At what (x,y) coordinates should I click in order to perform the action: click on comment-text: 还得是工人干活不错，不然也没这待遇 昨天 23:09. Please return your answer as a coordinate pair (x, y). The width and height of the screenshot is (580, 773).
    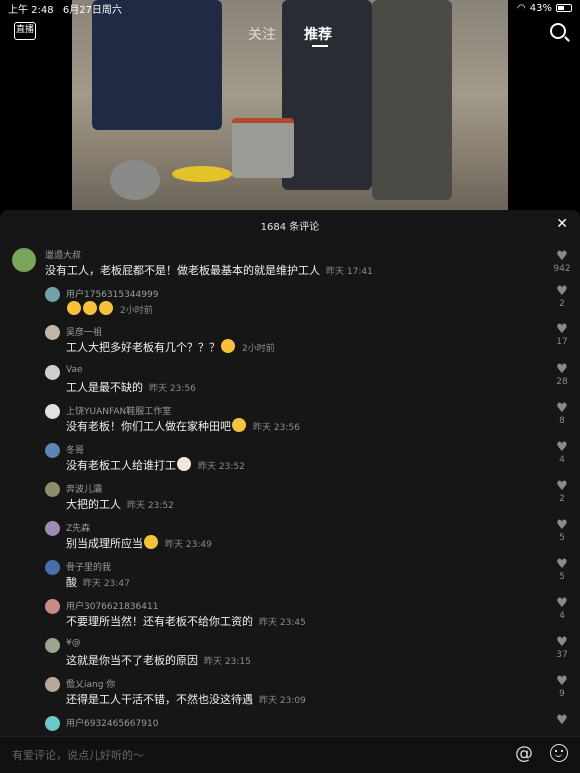
    Looking at the image, I should click on (186, 699).